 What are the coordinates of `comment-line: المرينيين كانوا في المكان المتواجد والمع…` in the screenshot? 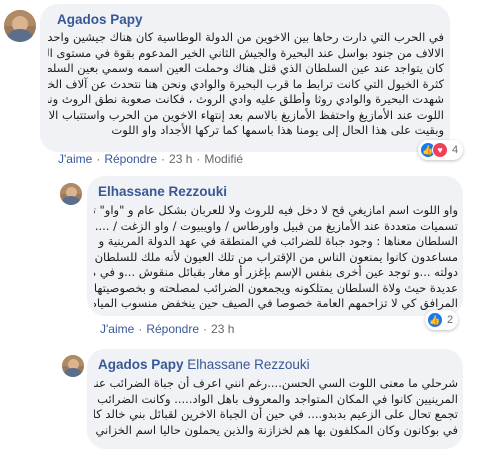 It's located at (276, 398).